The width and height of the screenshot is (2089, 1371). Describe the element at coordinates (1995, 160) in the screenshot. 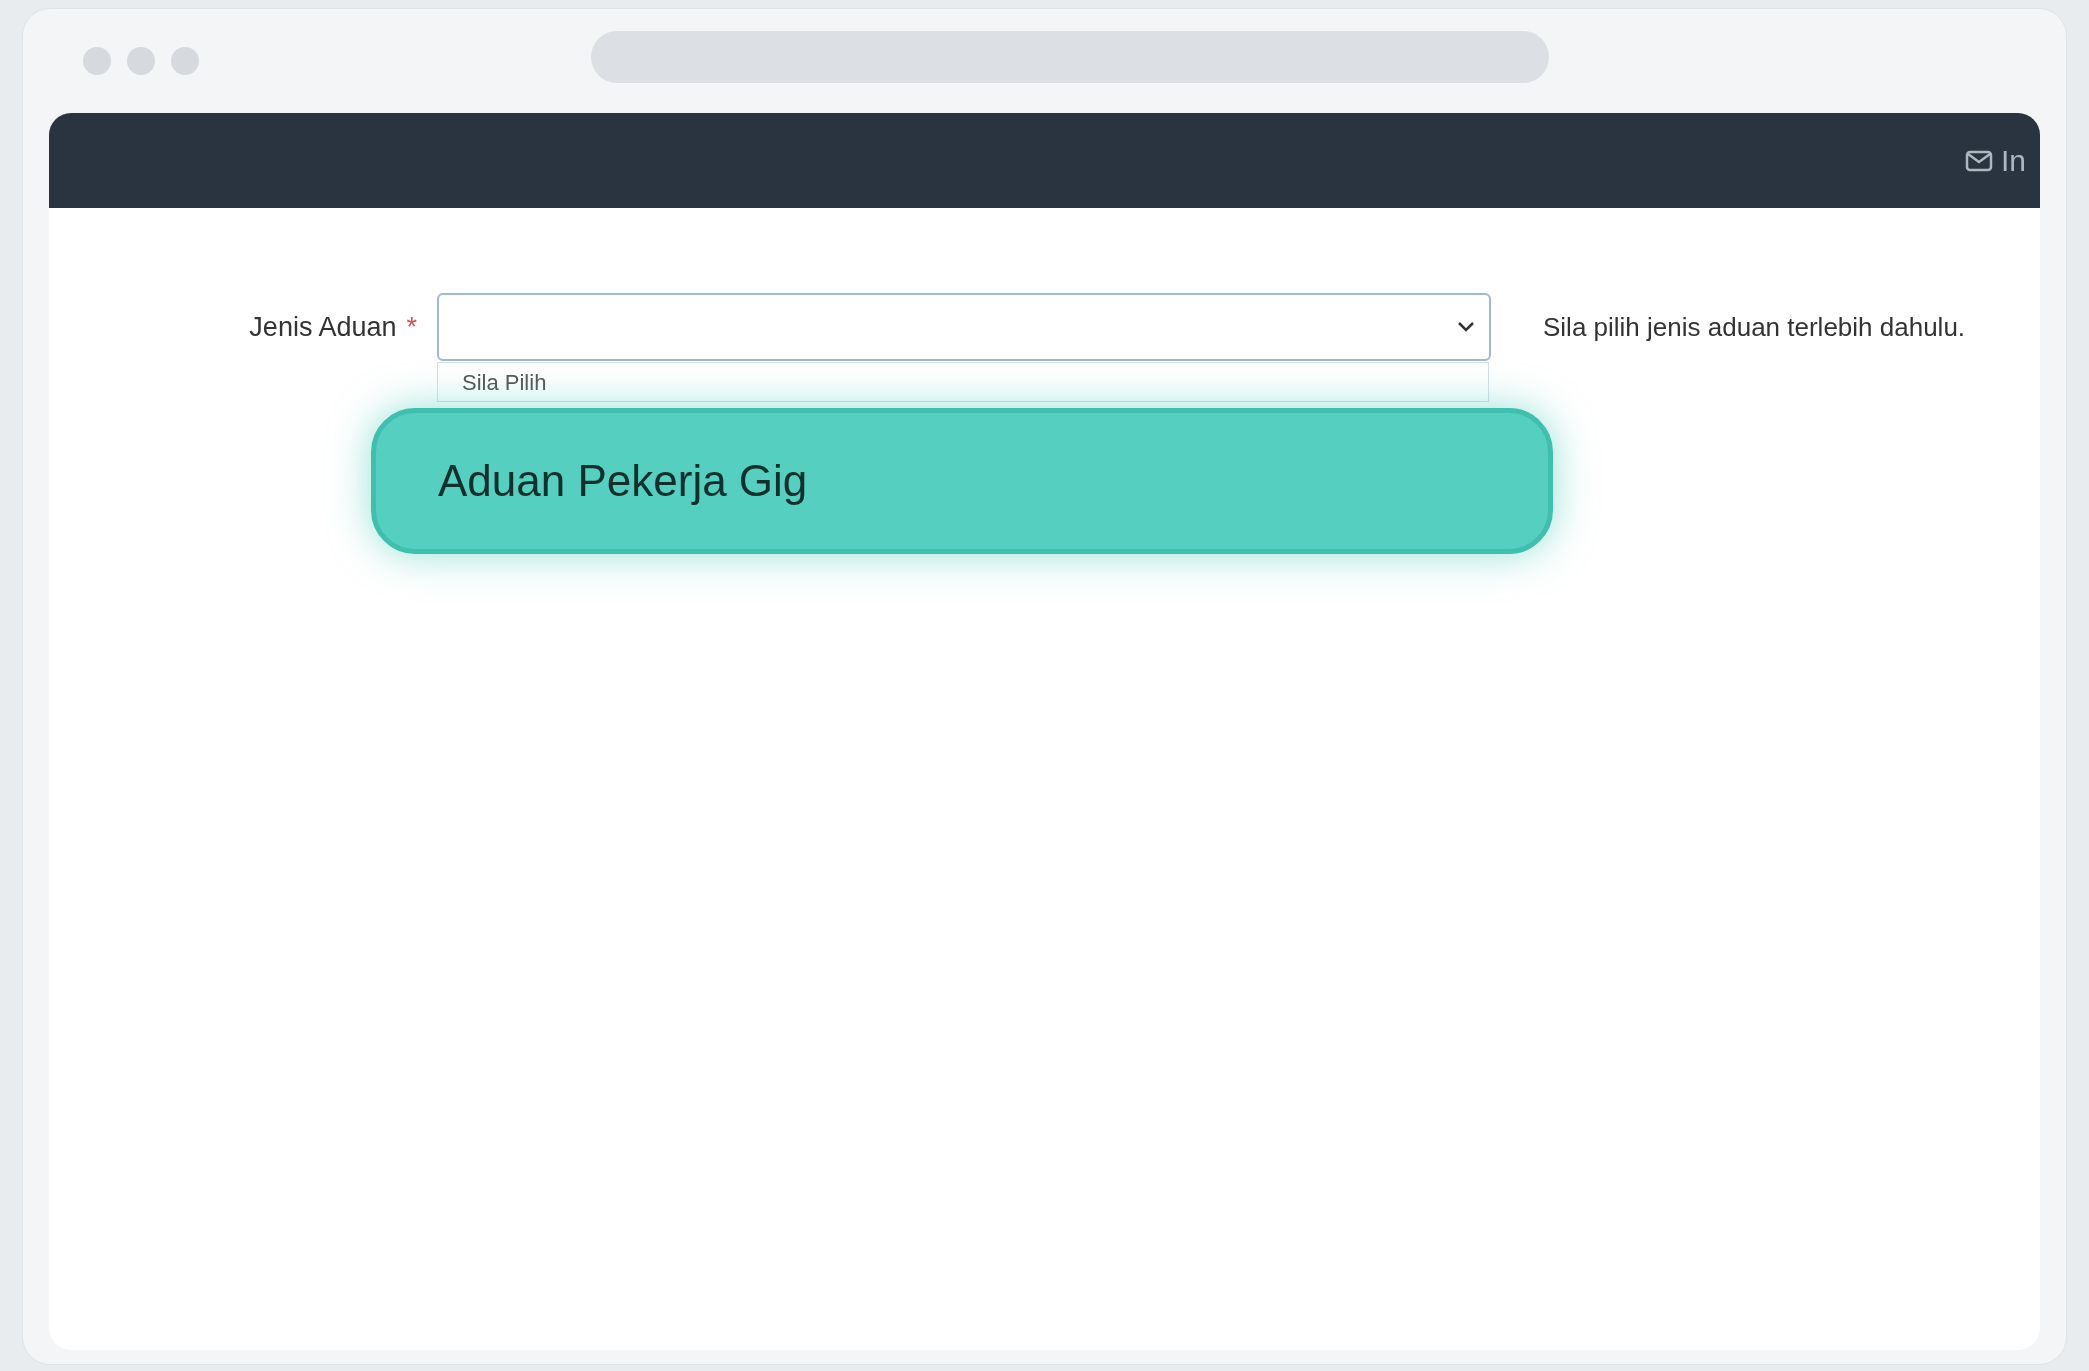

I see `inbox-link: In` at that location.